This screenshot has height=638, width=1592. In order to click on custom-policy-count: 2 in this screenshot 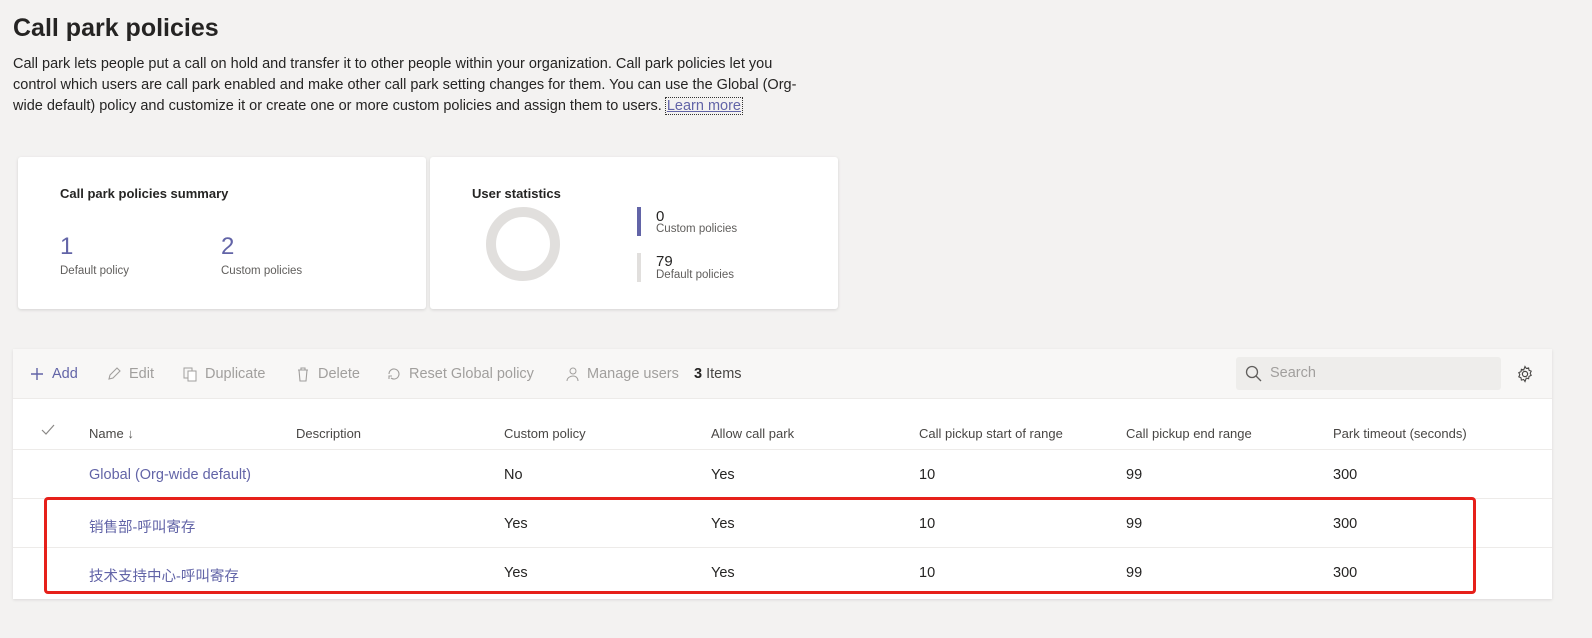, I will do `click(228, 246)`.